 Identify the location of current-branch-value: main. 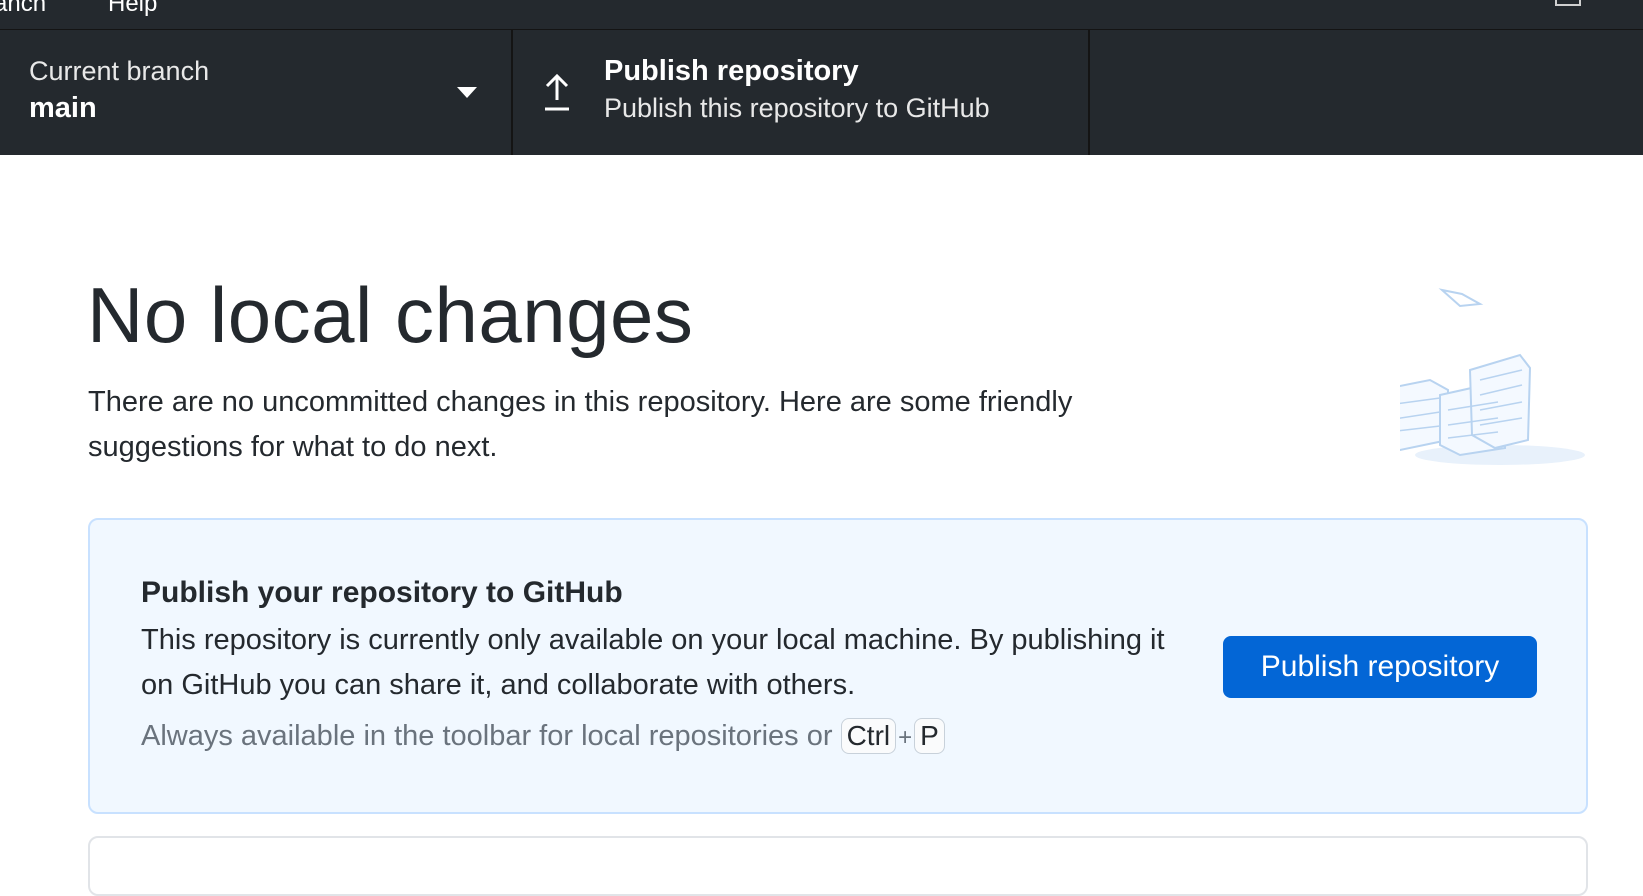
(63, 108).